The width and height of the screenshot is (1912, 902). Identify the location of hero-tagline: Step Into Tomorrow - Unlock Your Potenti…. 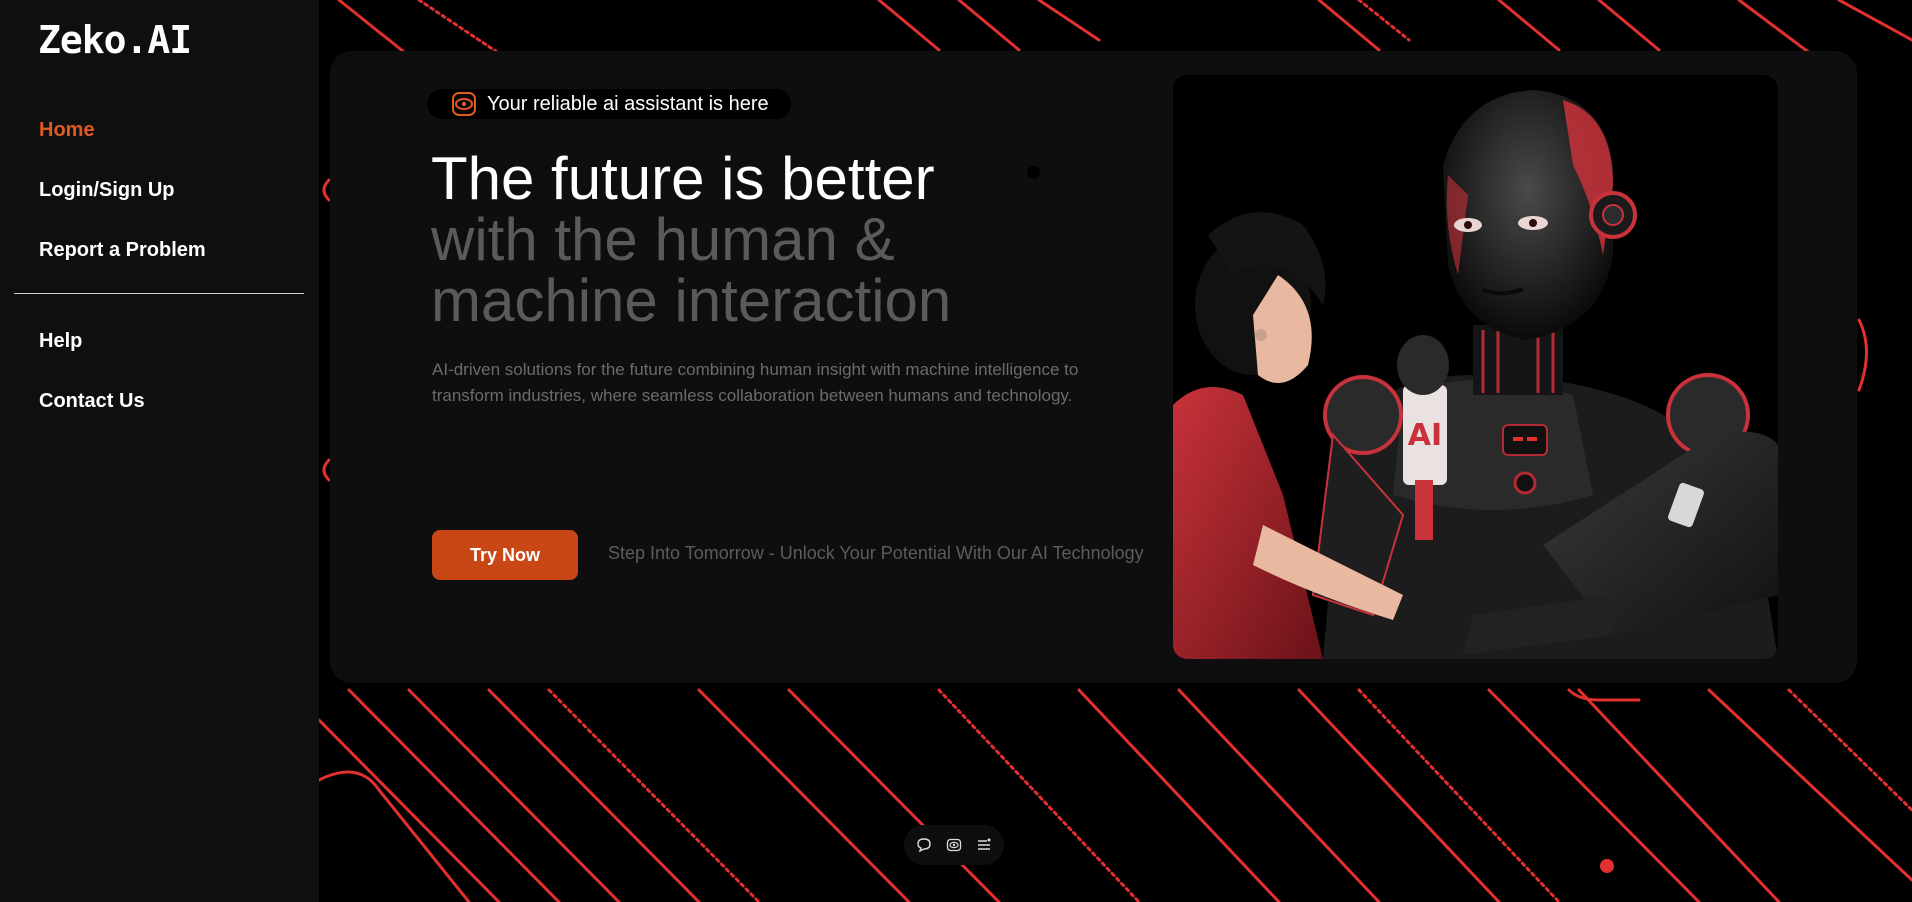
(876, 553).